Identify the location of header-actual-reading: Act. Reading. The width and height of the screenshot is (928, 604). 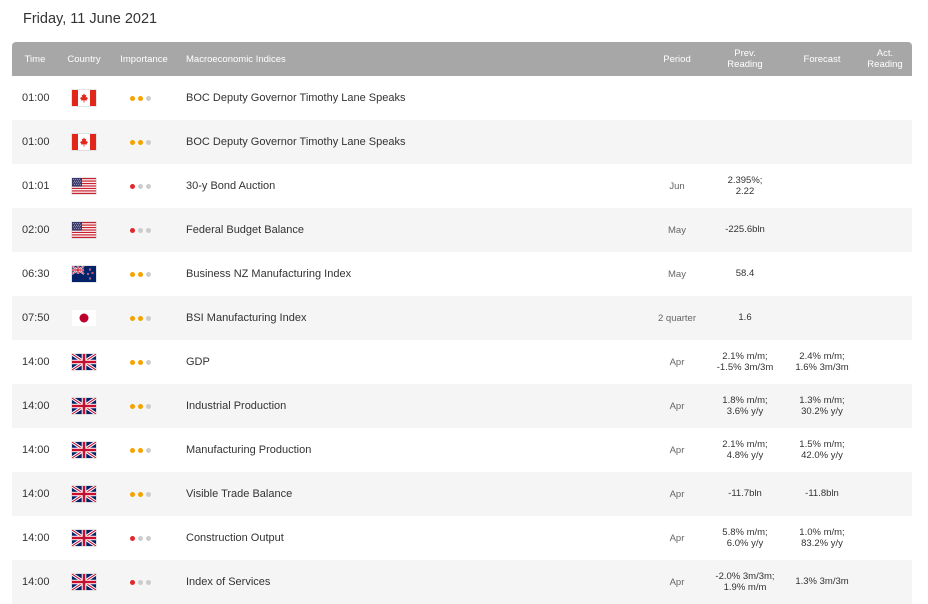
(885, 59).